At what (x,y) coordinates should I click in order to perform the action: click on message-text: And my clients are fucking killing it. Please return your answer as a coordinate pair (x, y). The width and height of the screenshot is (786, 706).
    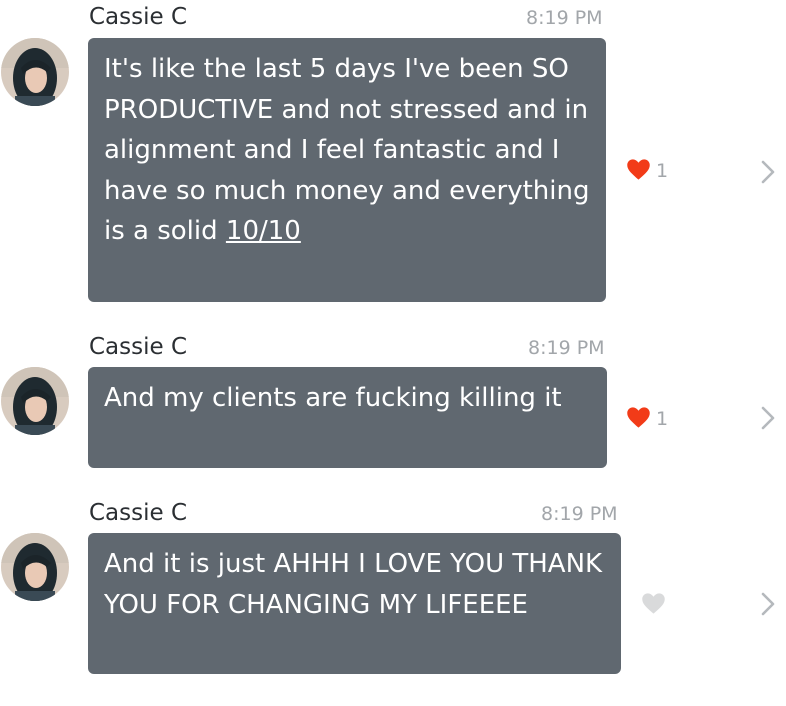
    Looking at the image, I should click on (333, 398).